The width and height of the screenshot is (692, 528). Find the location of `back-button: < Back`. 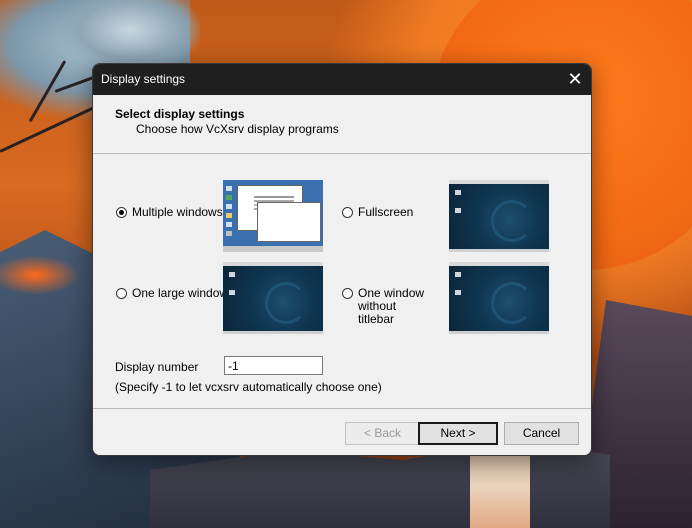

back-button: < Back is located at coordinates (382, 433).